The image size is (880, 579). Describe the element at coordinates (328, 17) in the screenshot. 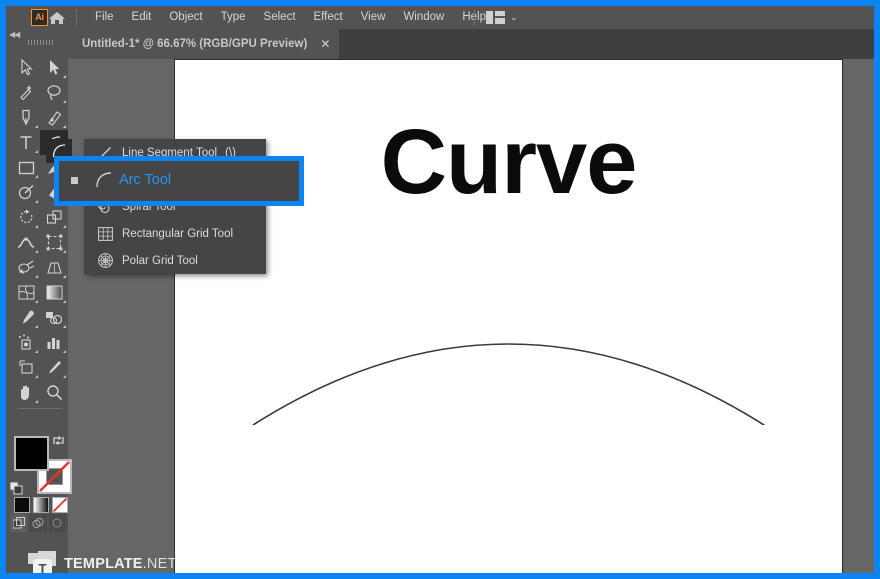

I see `menu-item-effect: Effect` at that location.